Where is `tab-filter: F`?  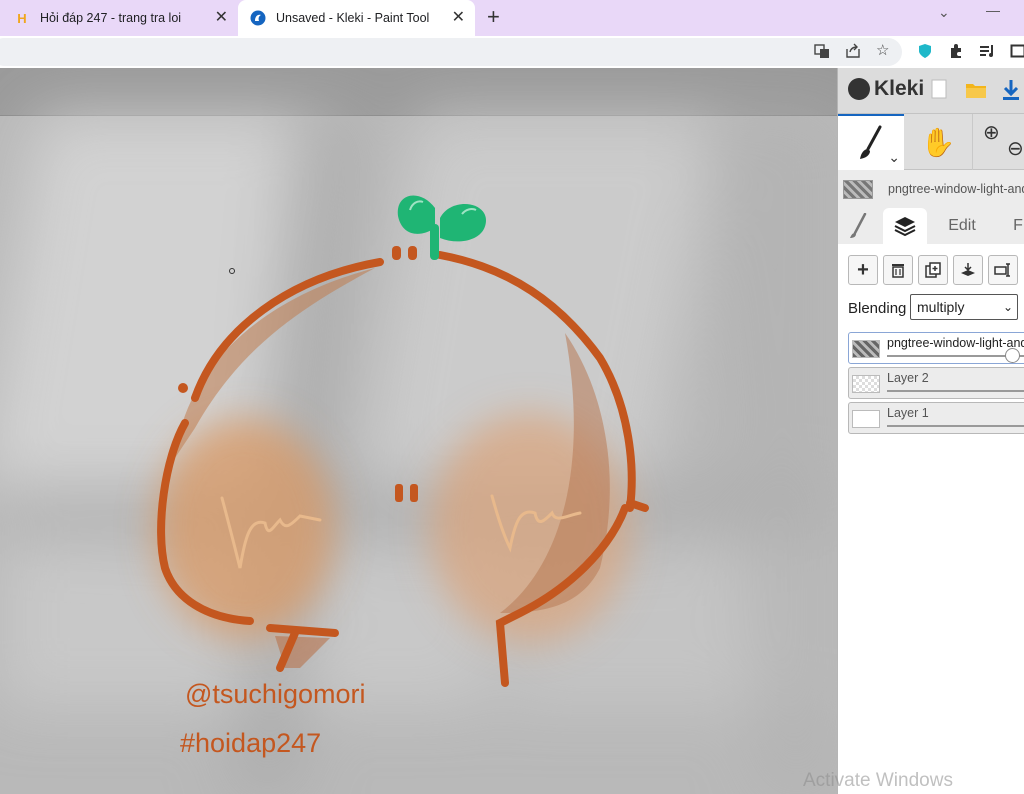
tab-filter: F is located at coordinates (1016, 226).